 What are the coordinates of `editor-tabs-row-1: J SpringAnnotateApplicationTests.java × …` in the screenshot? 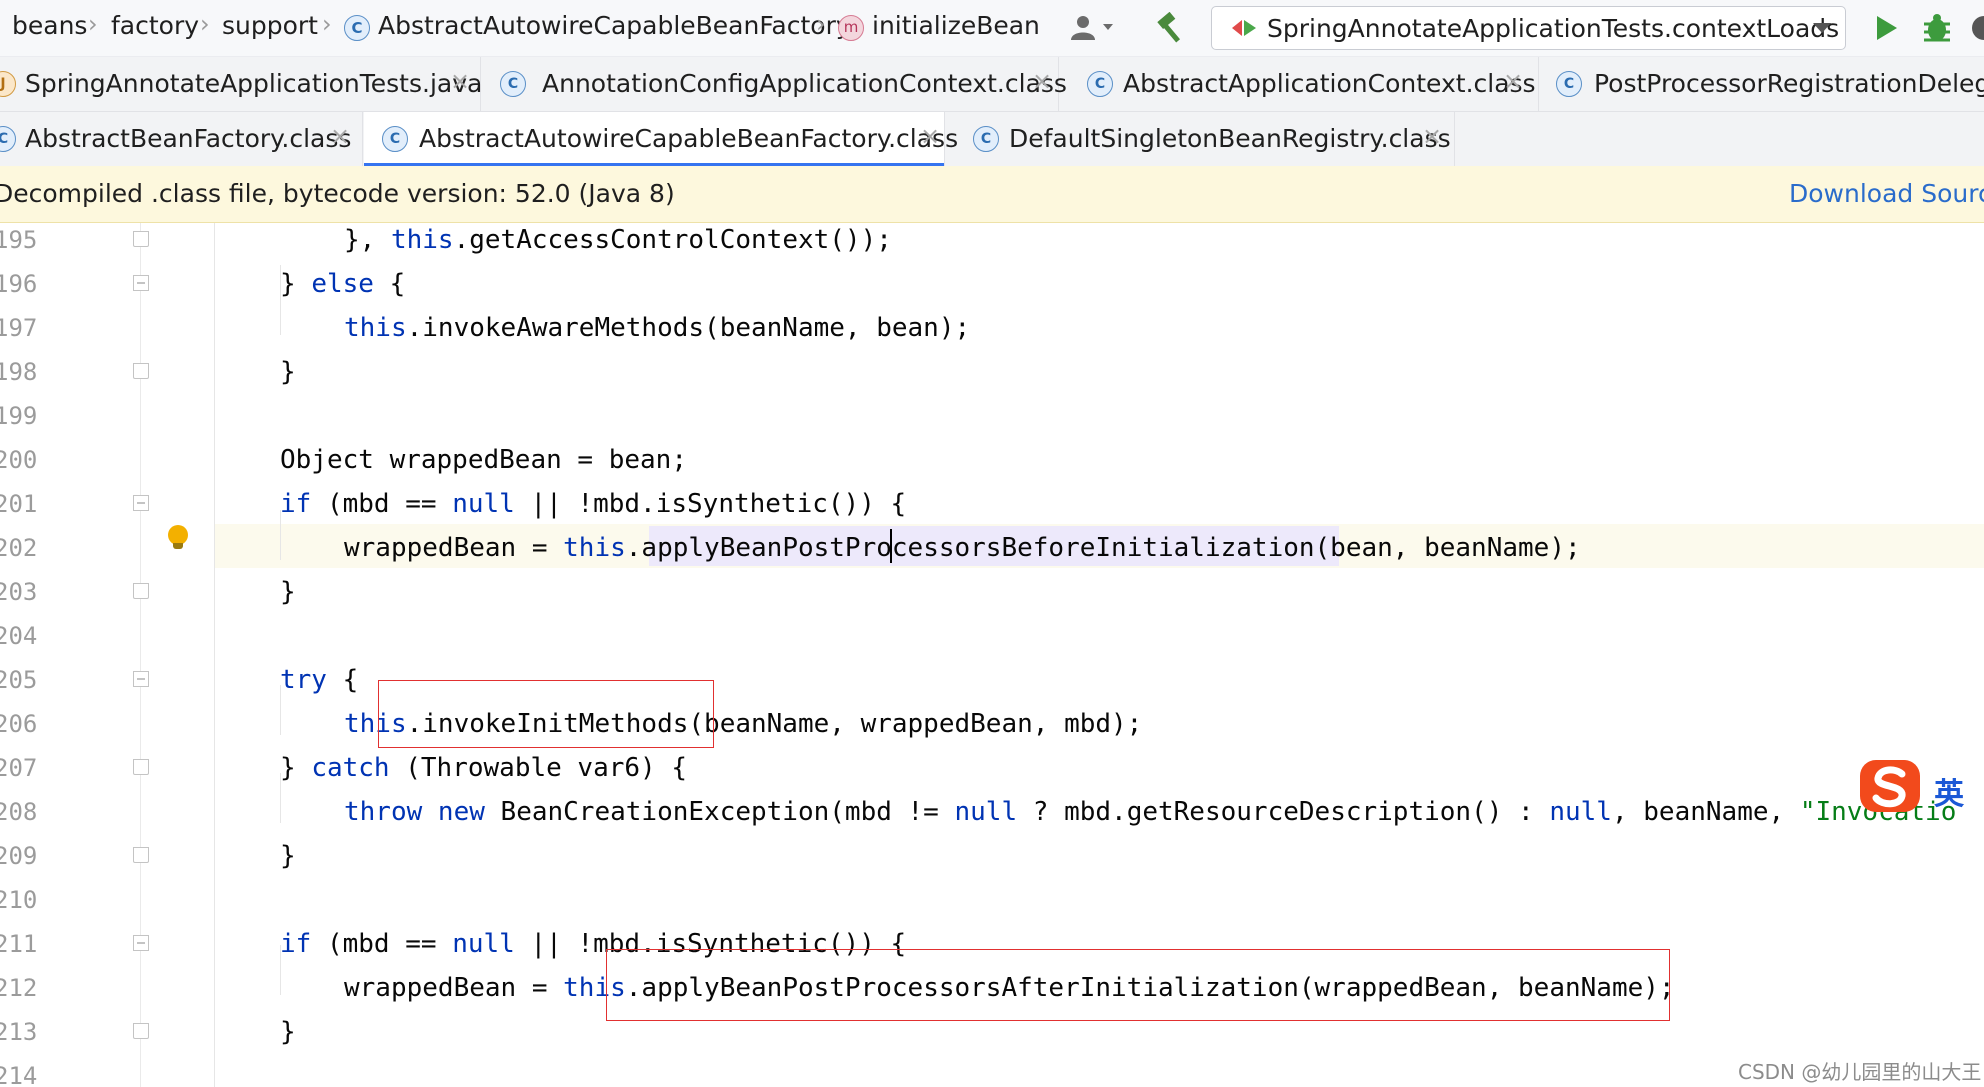 It's located at (992, 84).